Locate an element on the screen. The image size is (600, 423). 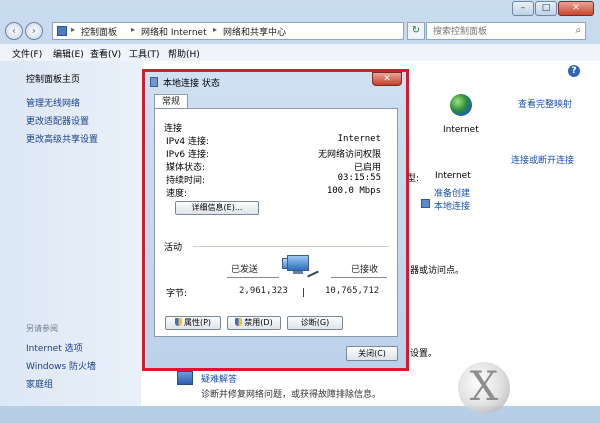
access-type-value: Internet is located at coordinates (453, 176).